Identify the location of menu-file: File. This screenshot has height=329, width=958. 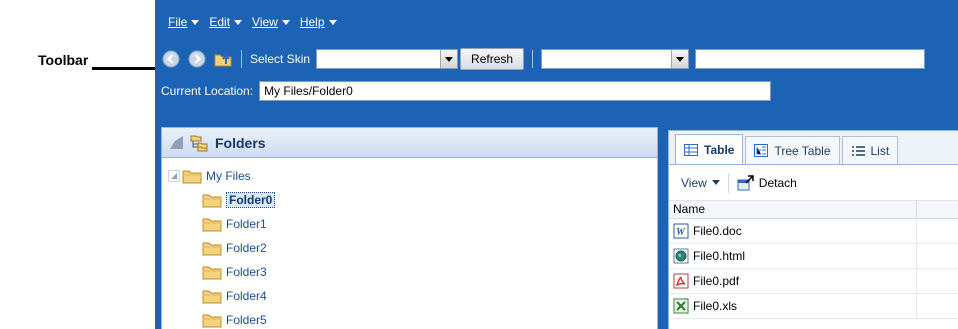
(184, 22).